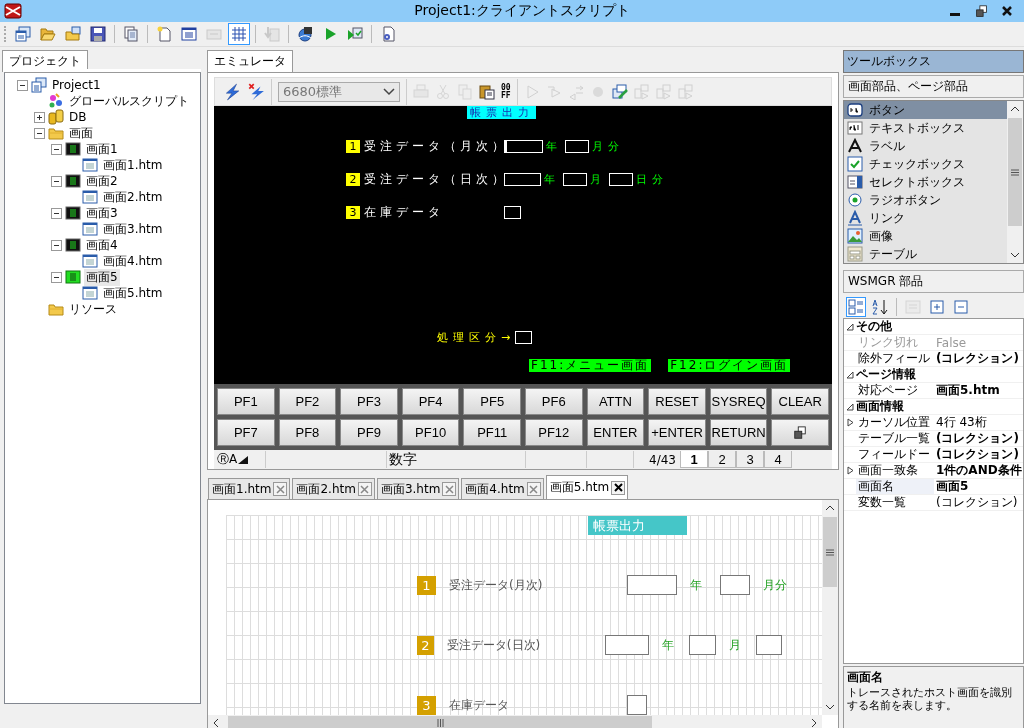 The image size is (1024, 728). What do you see at coordinates (618, 487) in the screenshot?
I see `close-button` at bounding box center [618, 487].